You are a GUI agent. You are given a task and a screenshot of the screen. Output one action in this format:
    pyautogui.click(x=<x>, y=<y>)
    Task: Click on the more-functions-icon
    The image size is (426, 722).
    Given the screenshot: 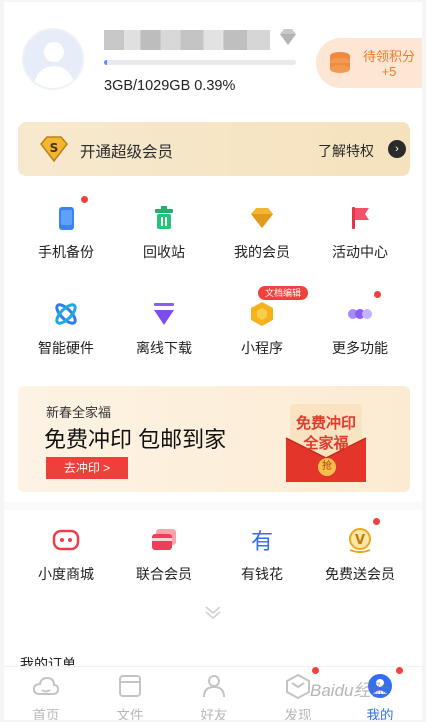 What is the action you would take?
    pyautogui.click(x=360, y=314)
    